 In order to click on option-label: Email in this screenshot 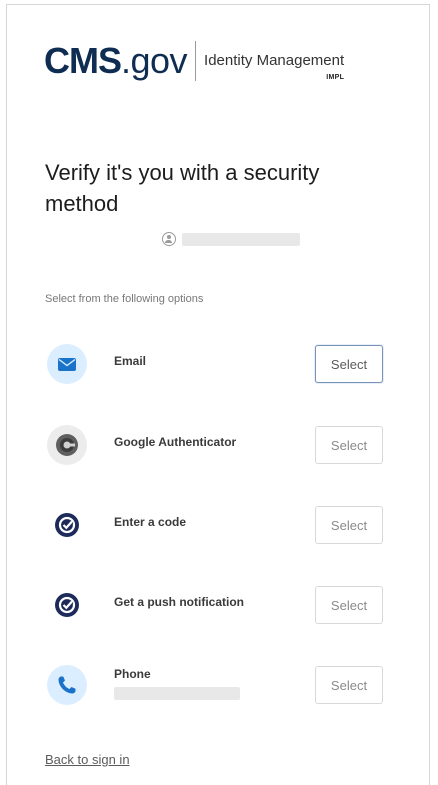, I will do `click(130, 361)`.